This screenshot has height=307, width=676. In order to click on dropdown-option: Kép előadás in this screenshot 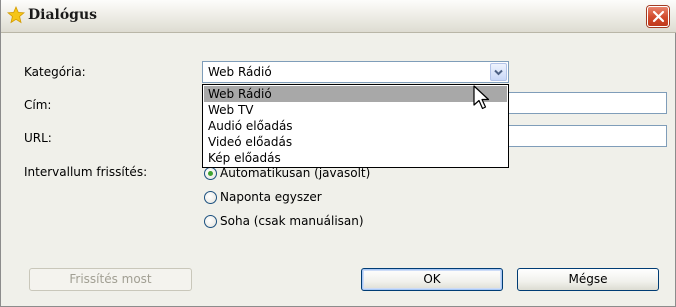, I will do `click(355, 158)`.